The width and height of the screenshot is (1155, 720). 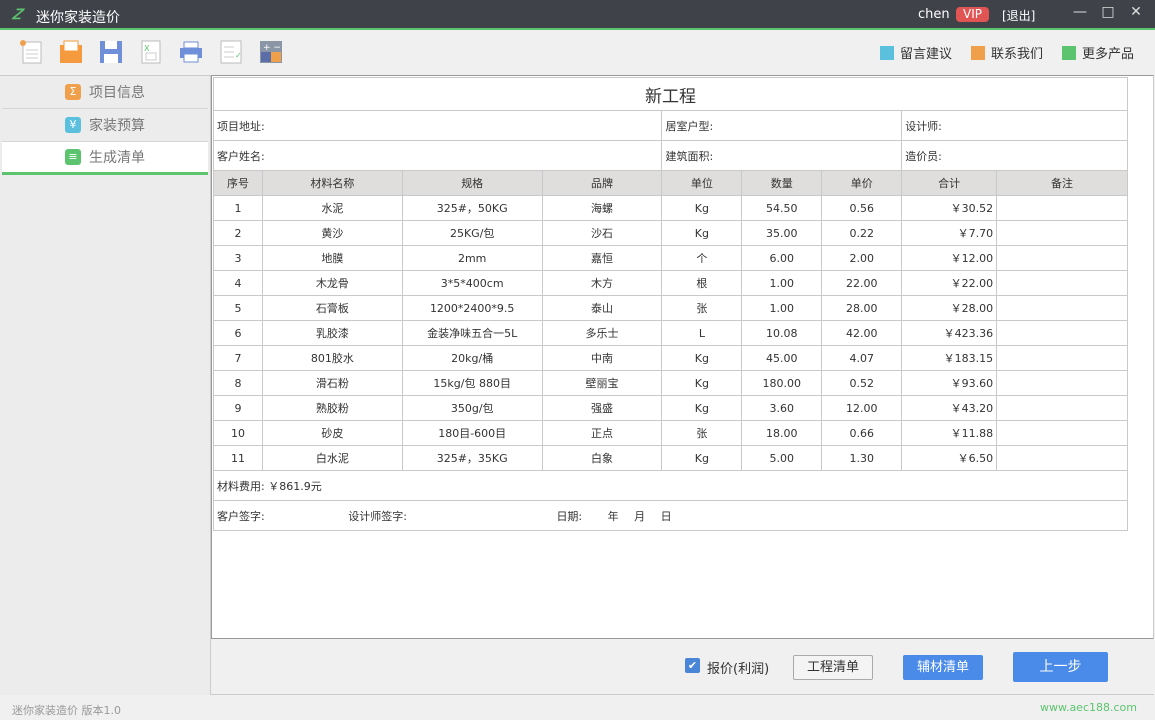 What do you see at coordinates (702, 258) in the screenshot?
I see `table-cell: 个` at bounding box center [702, 258].